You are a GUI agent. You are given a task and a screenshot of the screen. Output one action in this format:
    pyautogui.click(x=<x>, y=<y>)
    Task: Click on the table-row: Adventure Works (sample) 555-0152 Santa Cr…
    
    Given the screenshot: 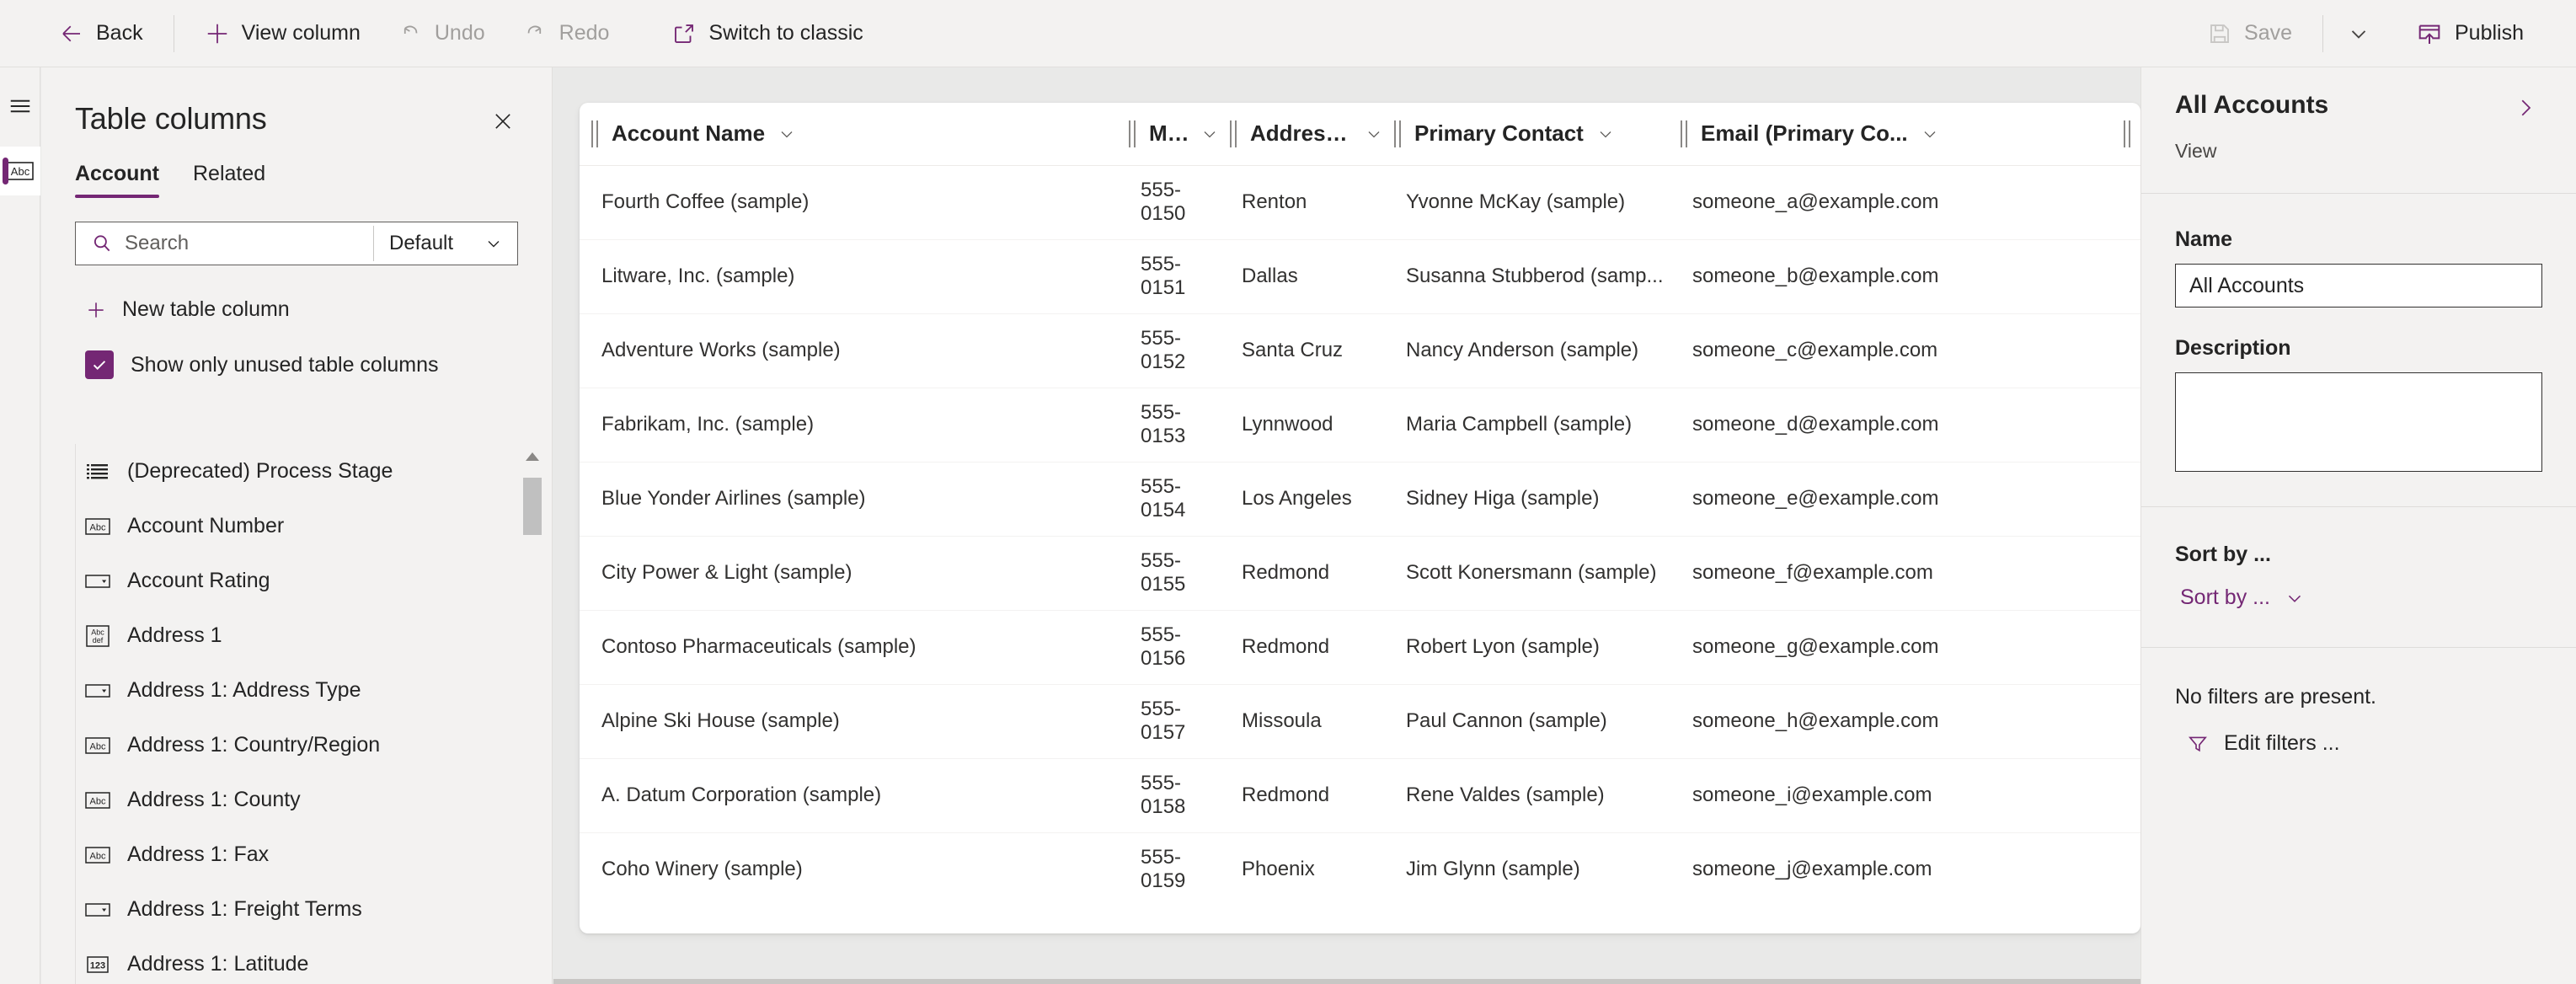 What is the action you would take?
    pyautogui.click(x=1360, y=351)
    